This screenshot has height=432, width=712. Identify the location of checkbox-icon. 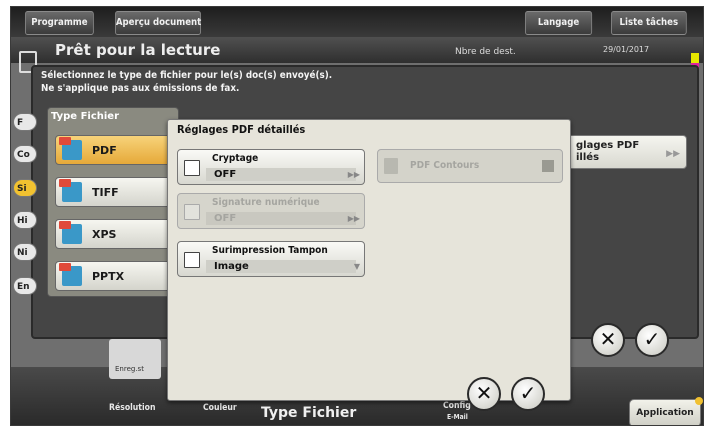
(548, 166).